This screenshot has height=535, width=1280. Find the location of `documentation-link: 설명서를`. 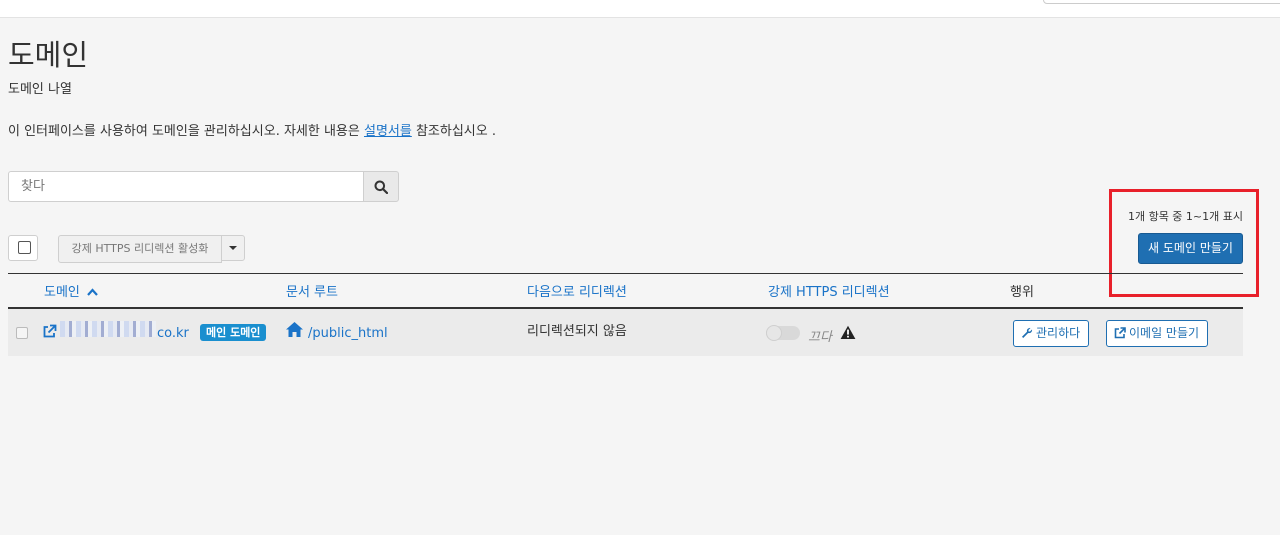

documentation-link: 설명서를 is located at coordinates (388, 131).